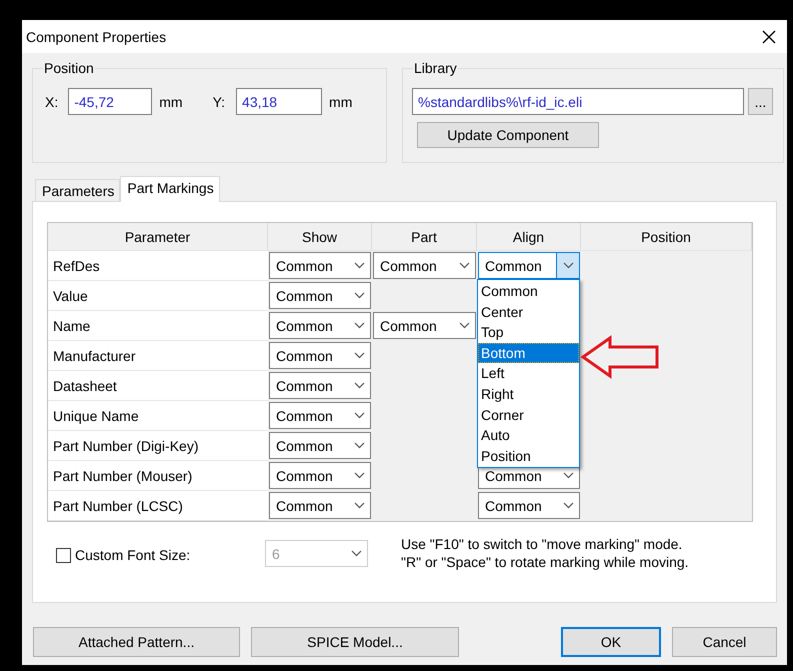 This screenshot has height=671, width=793. What do you see at coordinates (170, 189) in the screenshot?
I see `tab: Part Markings` at bounding box center [170, 189].